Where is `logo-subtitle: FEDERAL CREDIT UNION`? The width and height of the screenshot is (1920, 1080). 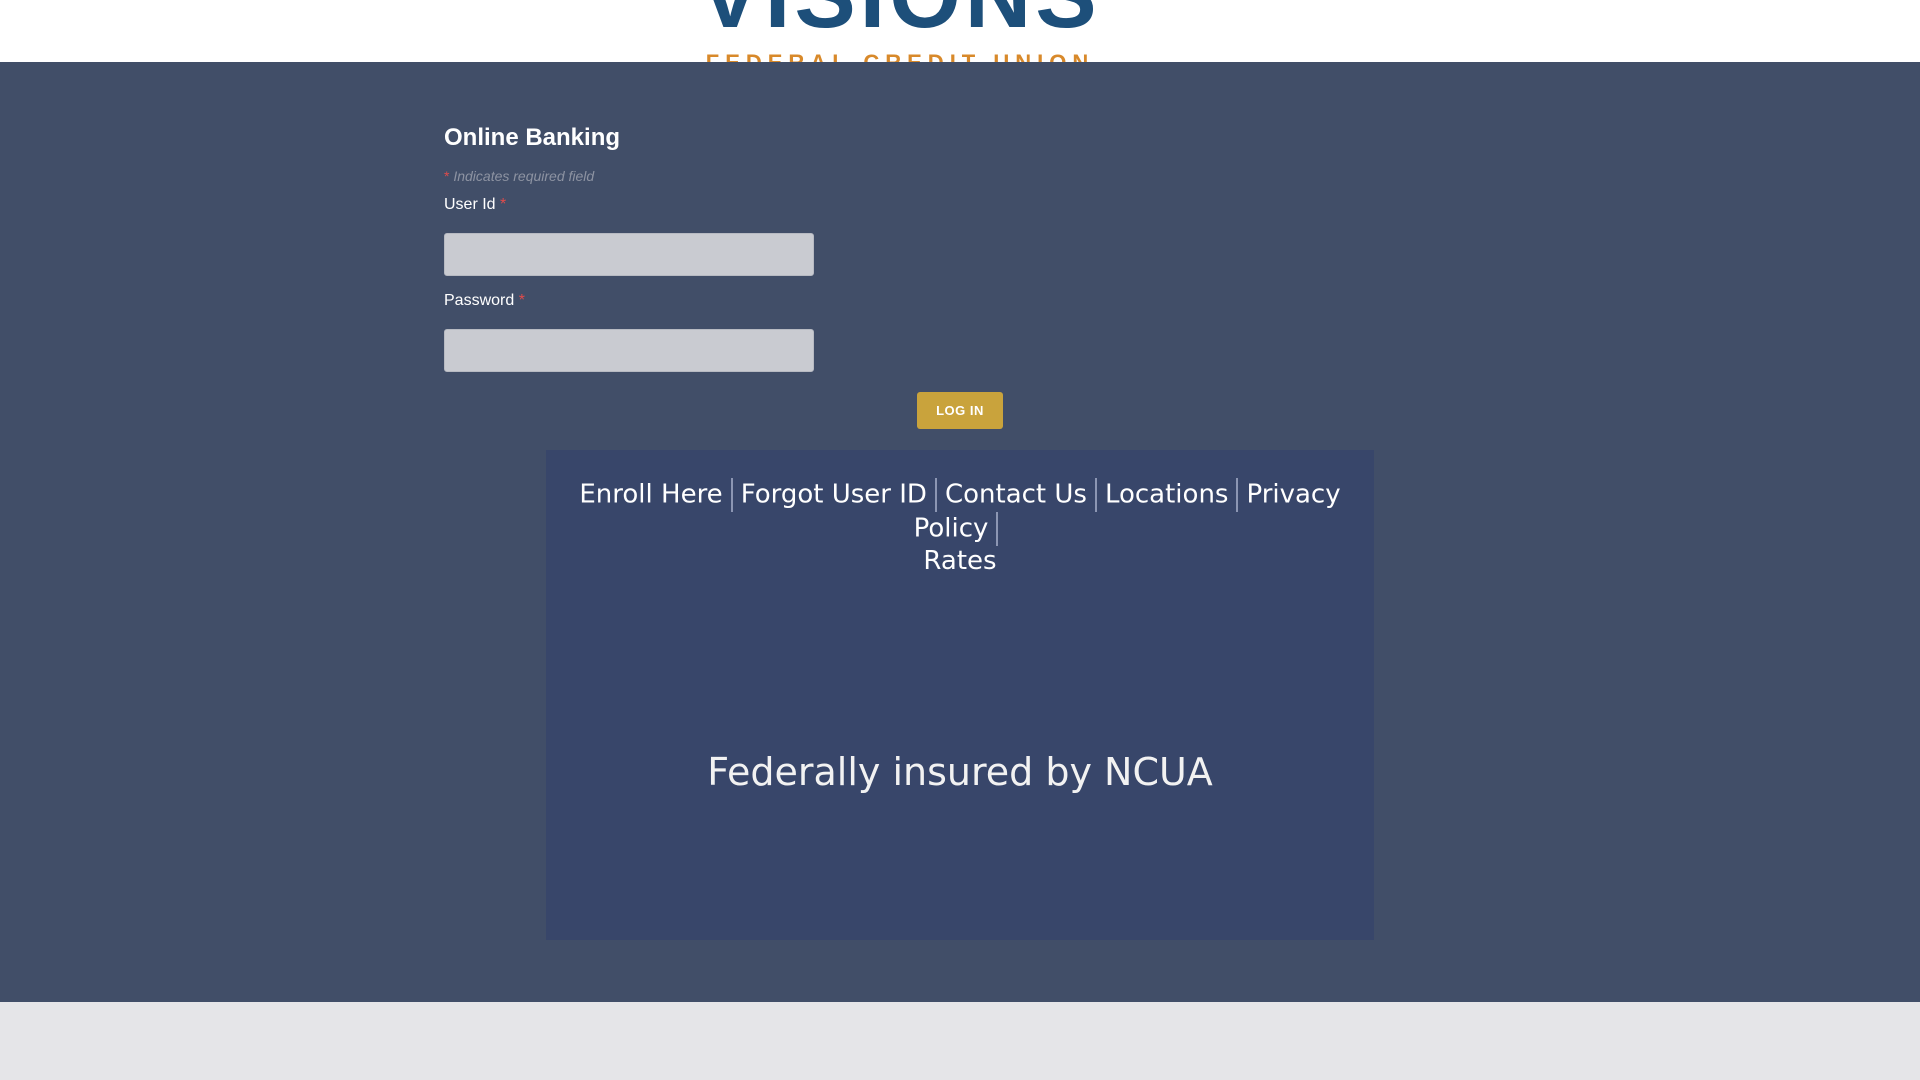
logo-subtitle: FEDERAL CREDIT UNION is located at coordinates (900, 57).